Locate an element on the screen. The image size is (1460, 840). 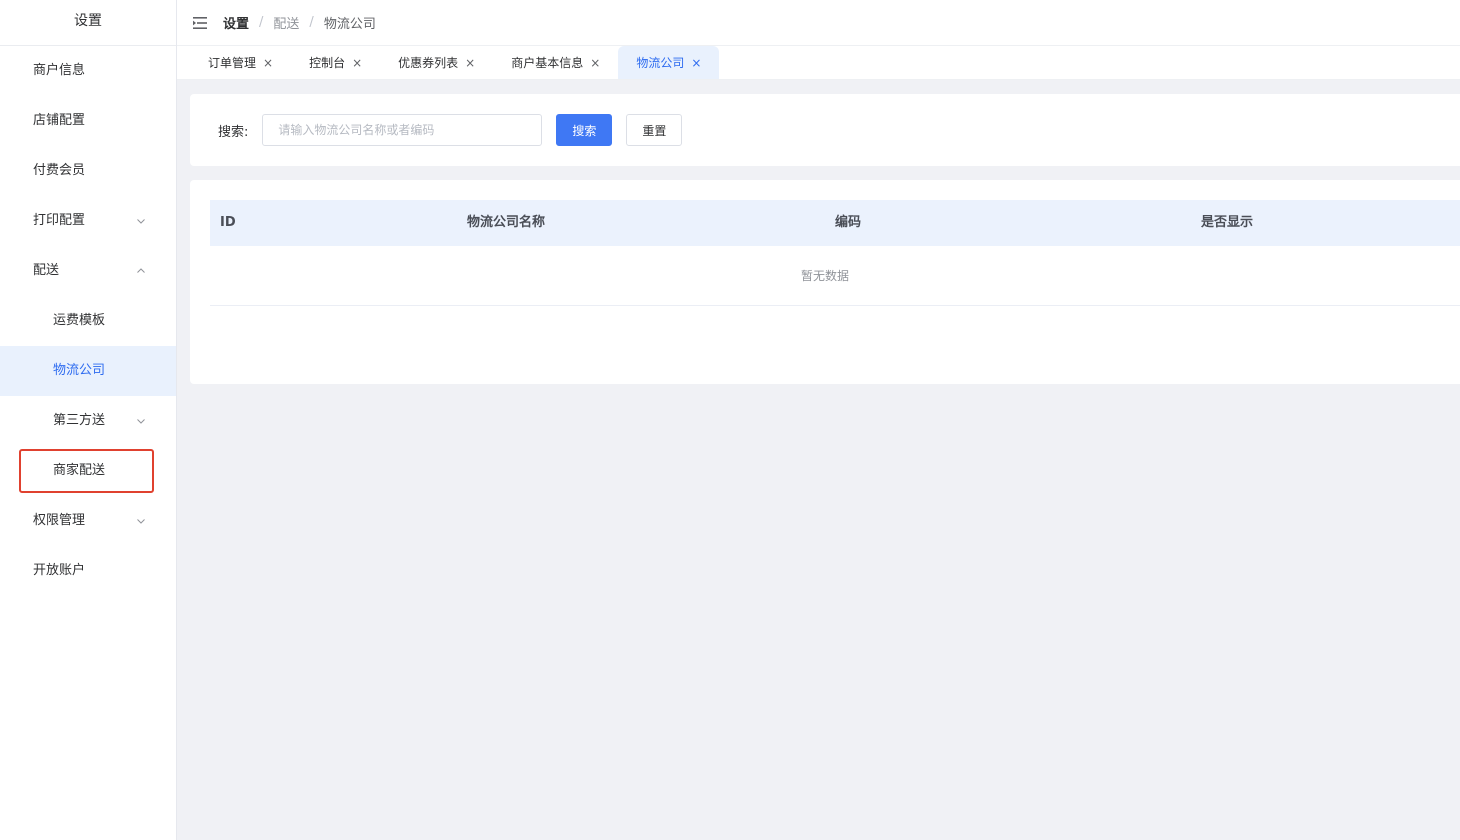
breadcrumb-item: 配送 is located at coordinates (286, 22).